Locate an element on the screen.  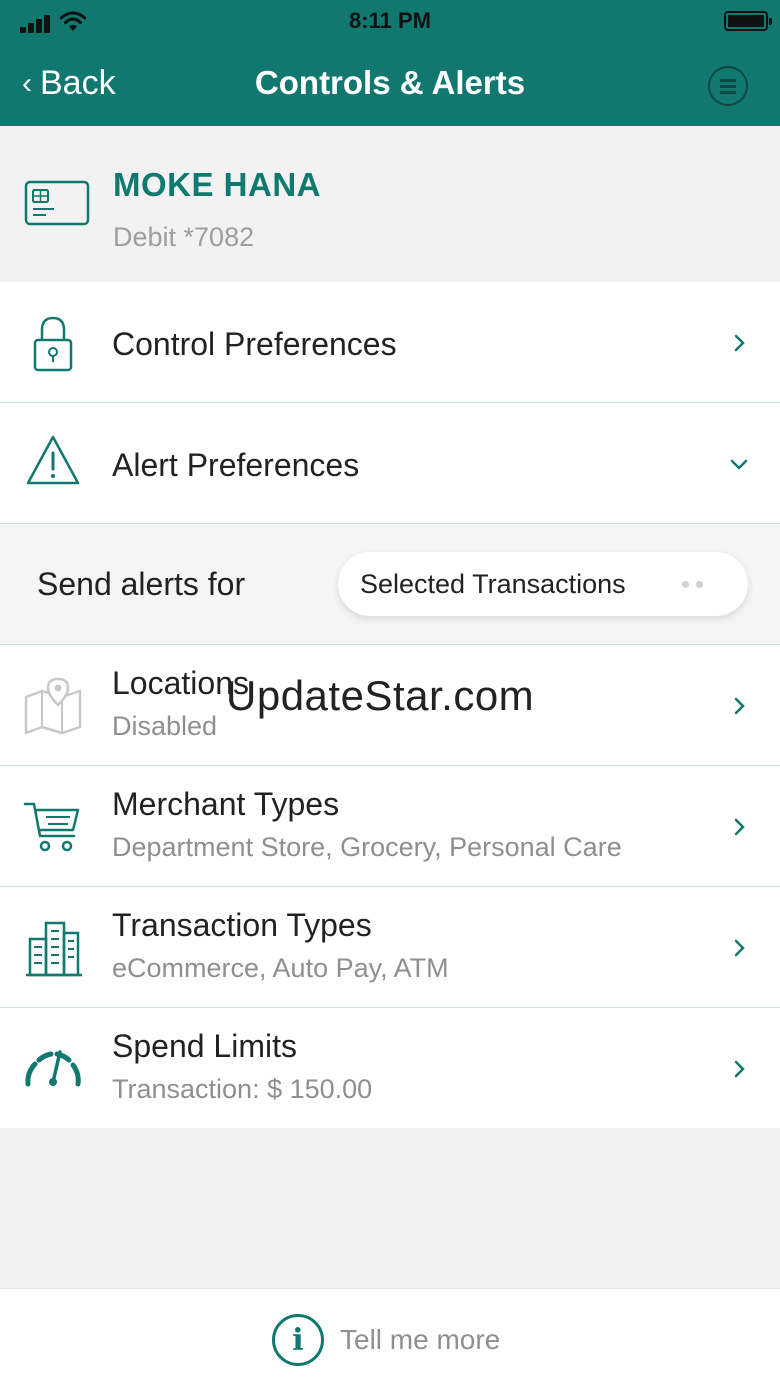
chevron-down-icon is located at coordinates (739, 464).